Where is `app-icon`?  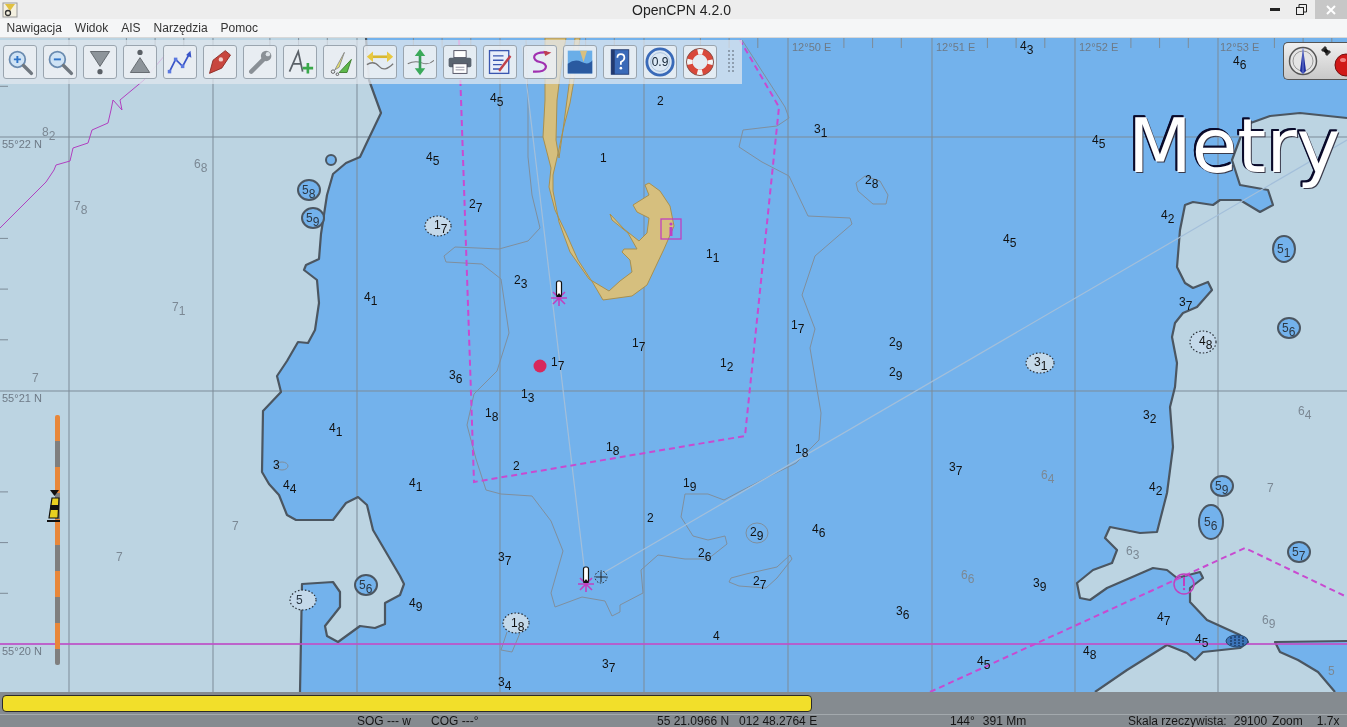
app-icon is located at coordinates (10, 9).